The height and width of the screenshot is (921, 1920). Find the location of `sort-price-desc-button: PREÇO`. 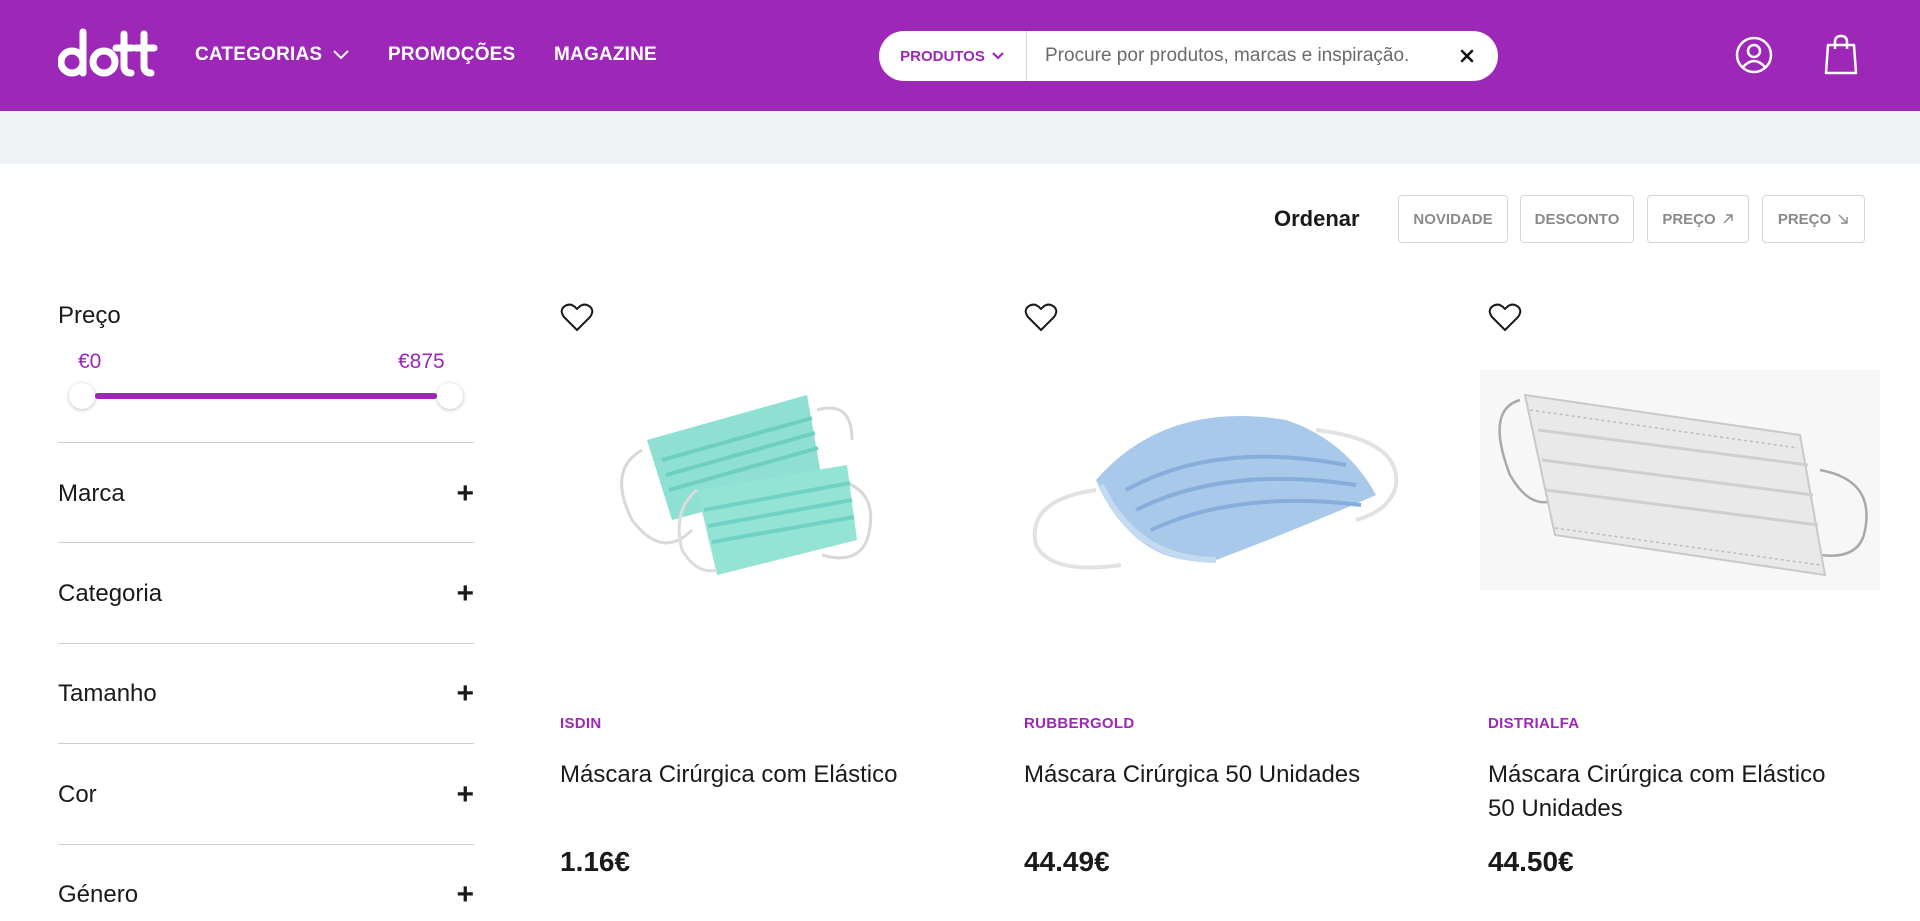

sort-price-desc-button: PREÇO is located at coordinates (1813, 219).